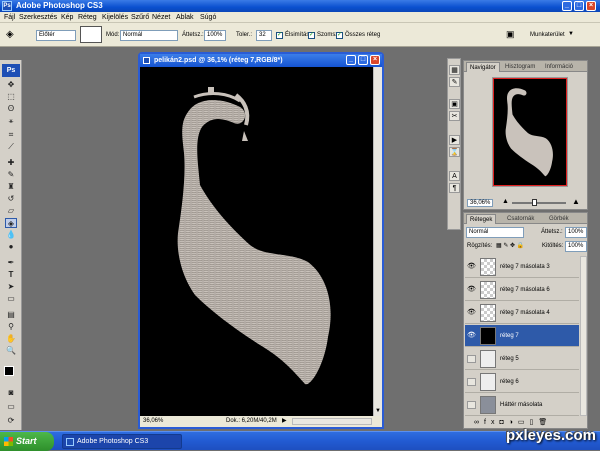 The height and width of the screenshot is (451, 600). Describe the element at coordinates (559, 219) in the screenshot. I see `tab-curves: Görbék` at that location.